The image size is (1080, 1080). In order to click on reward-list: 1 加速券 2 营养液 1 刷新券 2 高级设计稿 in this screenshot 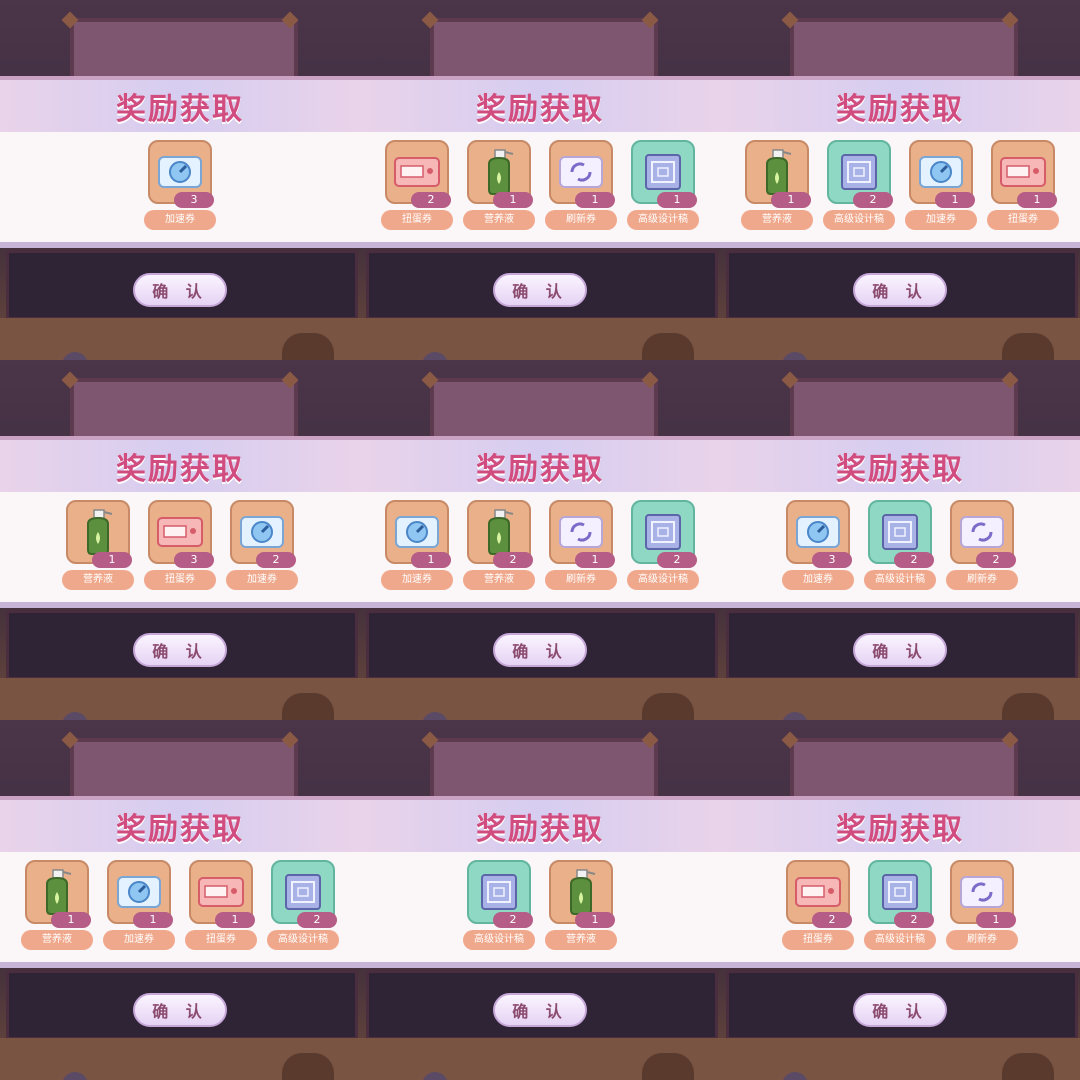, I will do `click(540, 550)`.